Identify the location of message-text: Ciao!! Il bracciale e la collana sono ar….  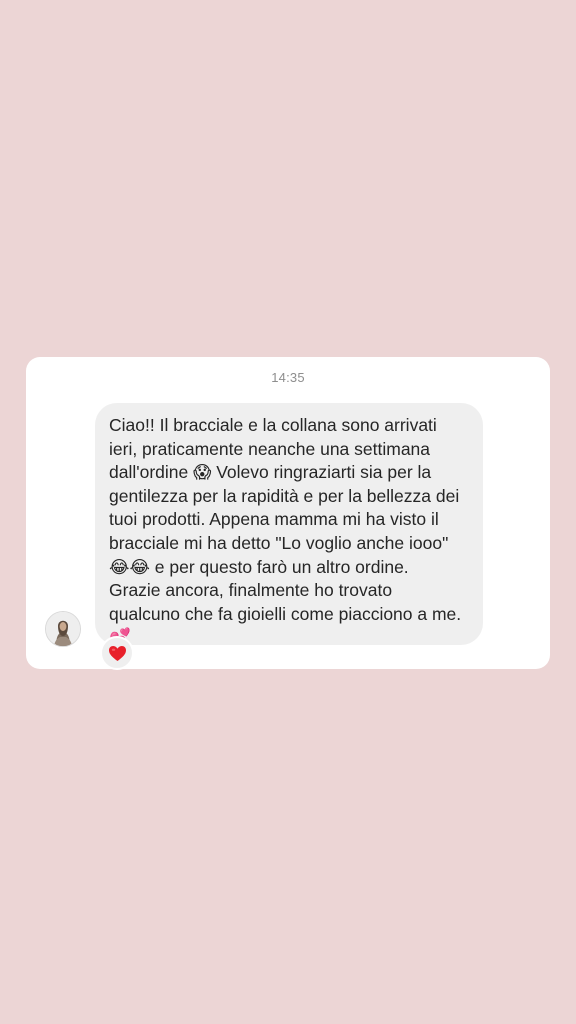
(285, 531).